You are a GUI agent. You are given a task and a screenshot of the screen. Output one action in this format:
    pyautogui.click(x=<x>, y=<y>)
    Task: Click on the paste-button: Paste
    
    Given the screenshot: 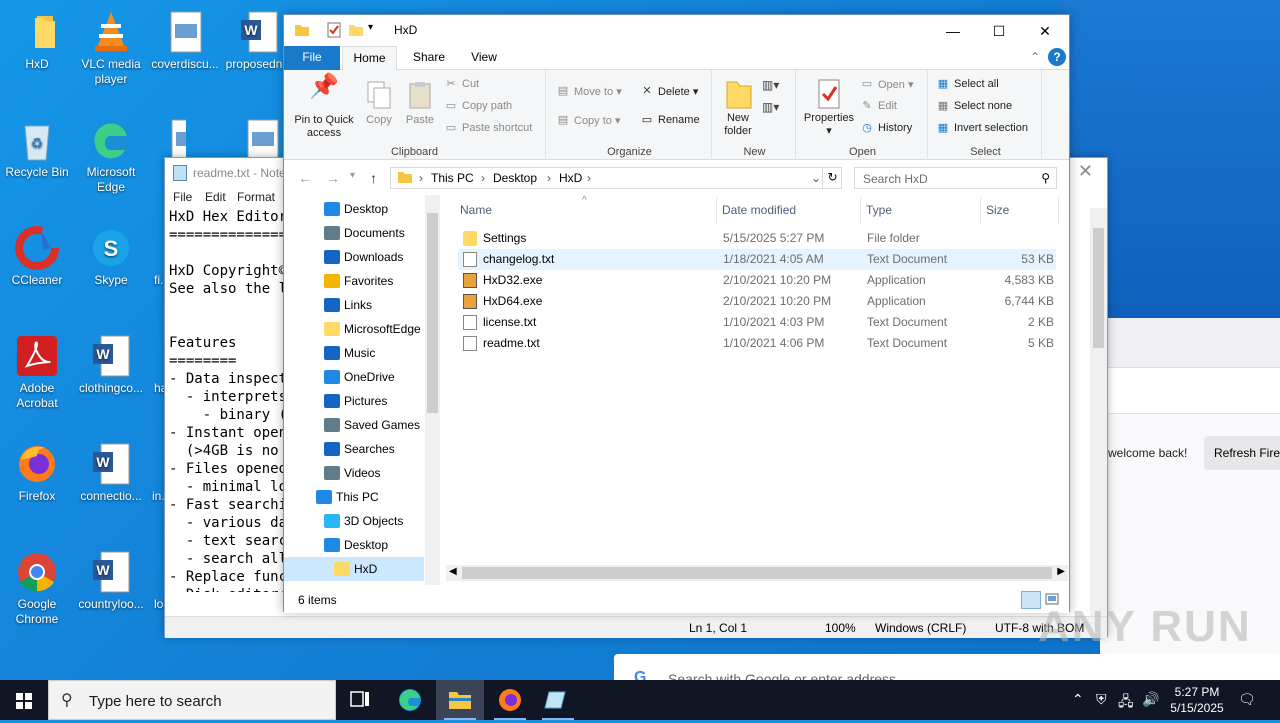 What is the action you would take?
    pyautogui.click(x=420, y=103)
    